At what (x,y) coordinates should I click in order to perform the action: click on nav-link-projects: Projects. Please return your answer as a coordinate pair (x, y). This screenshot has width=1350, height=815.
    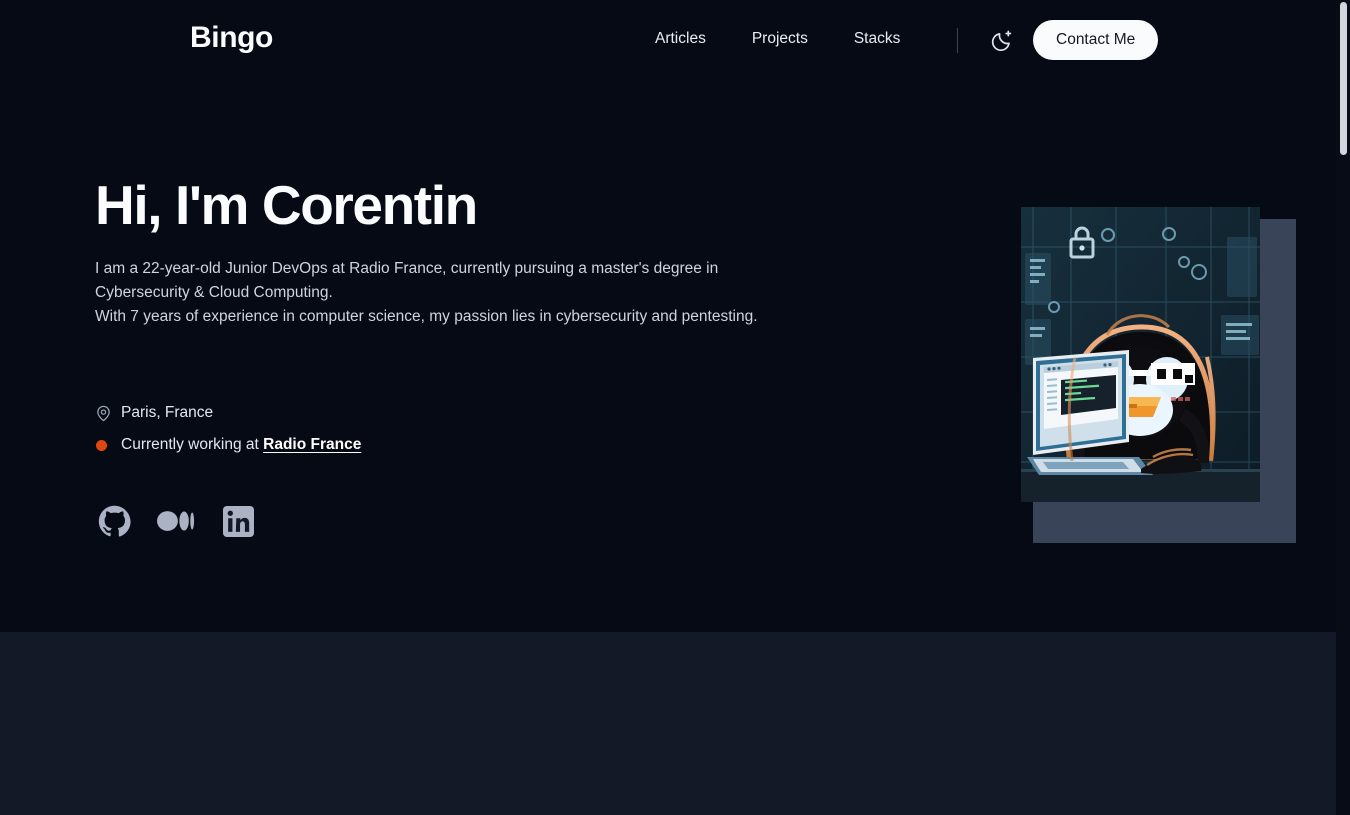
    Looking at the image, I should click on (780, 39).